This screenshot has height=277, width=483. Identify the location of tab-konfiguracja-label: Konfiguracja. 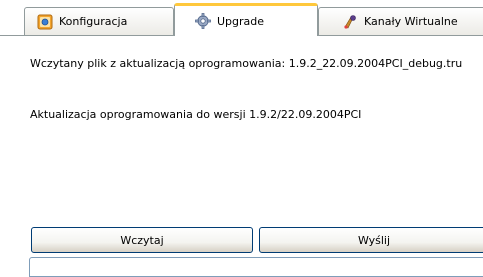
(93, 21).